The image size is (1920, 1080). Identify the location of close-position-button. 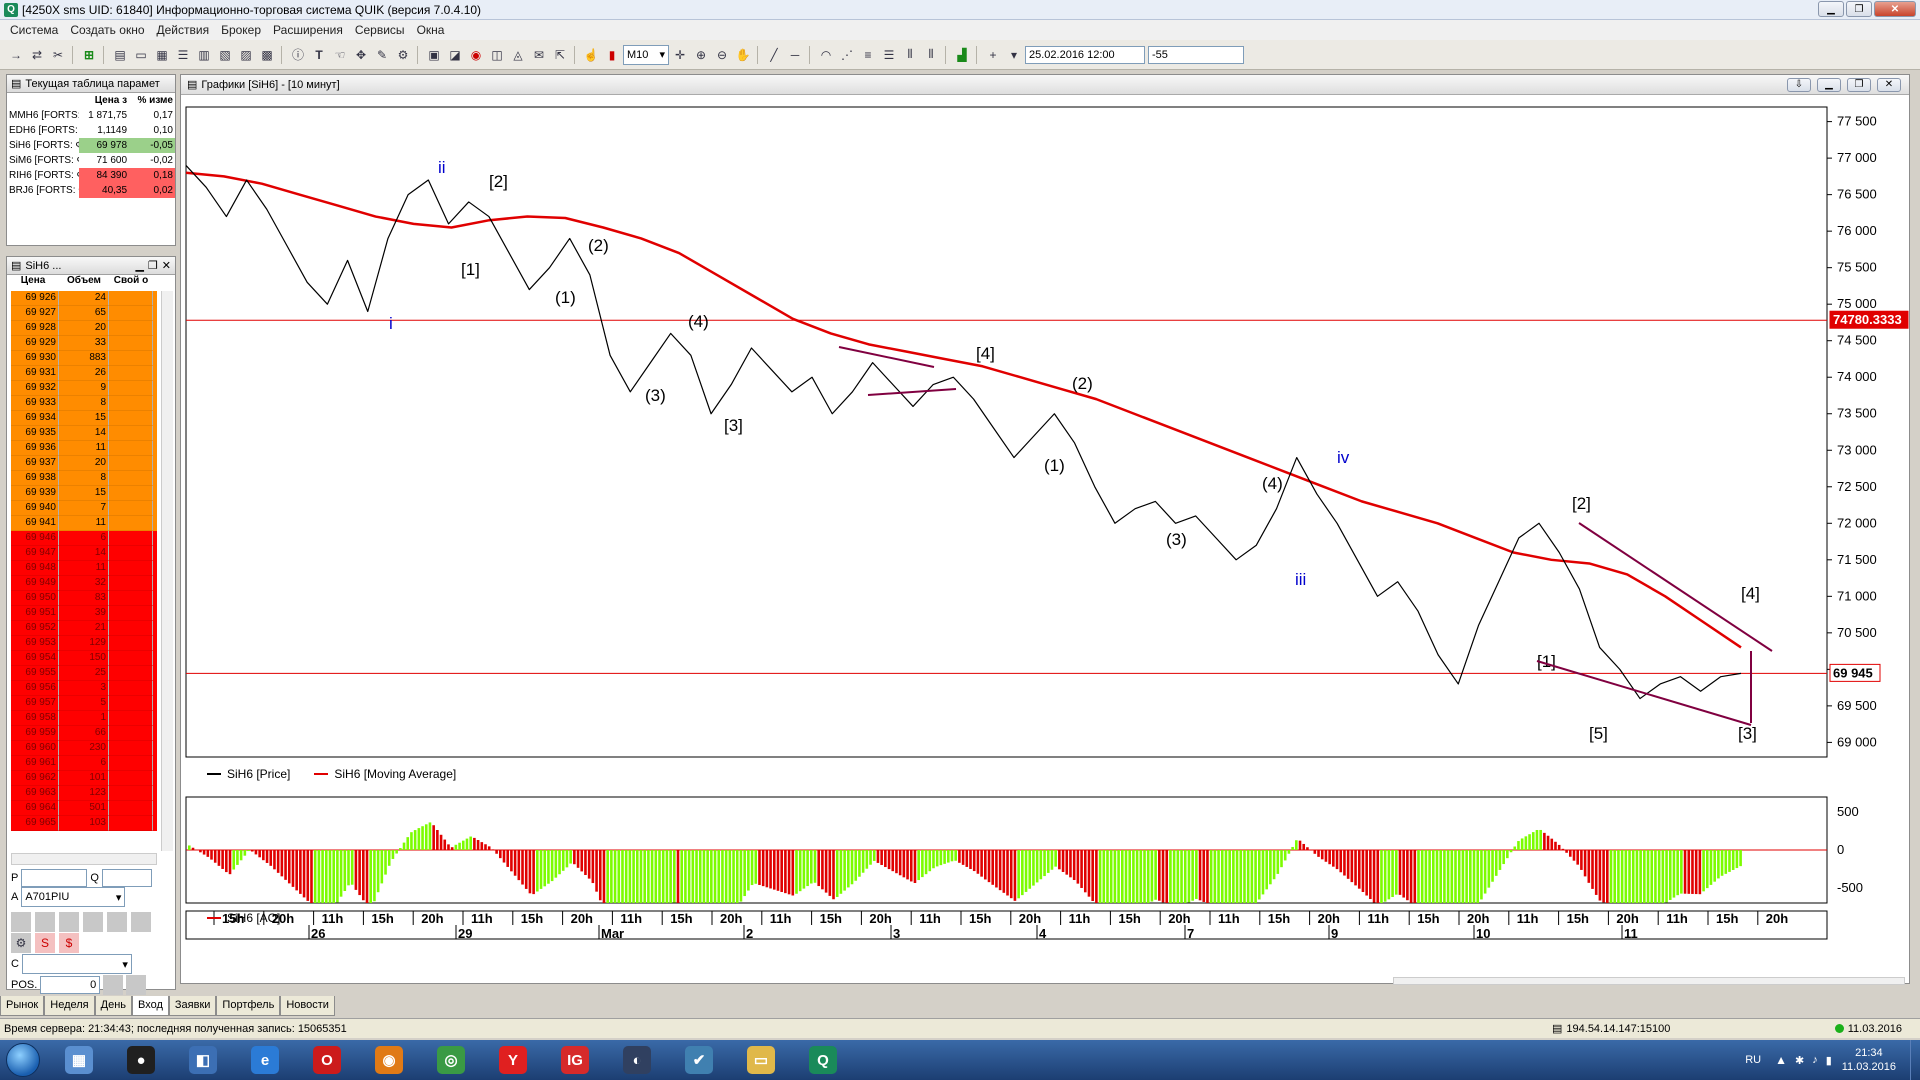
(113, 985).